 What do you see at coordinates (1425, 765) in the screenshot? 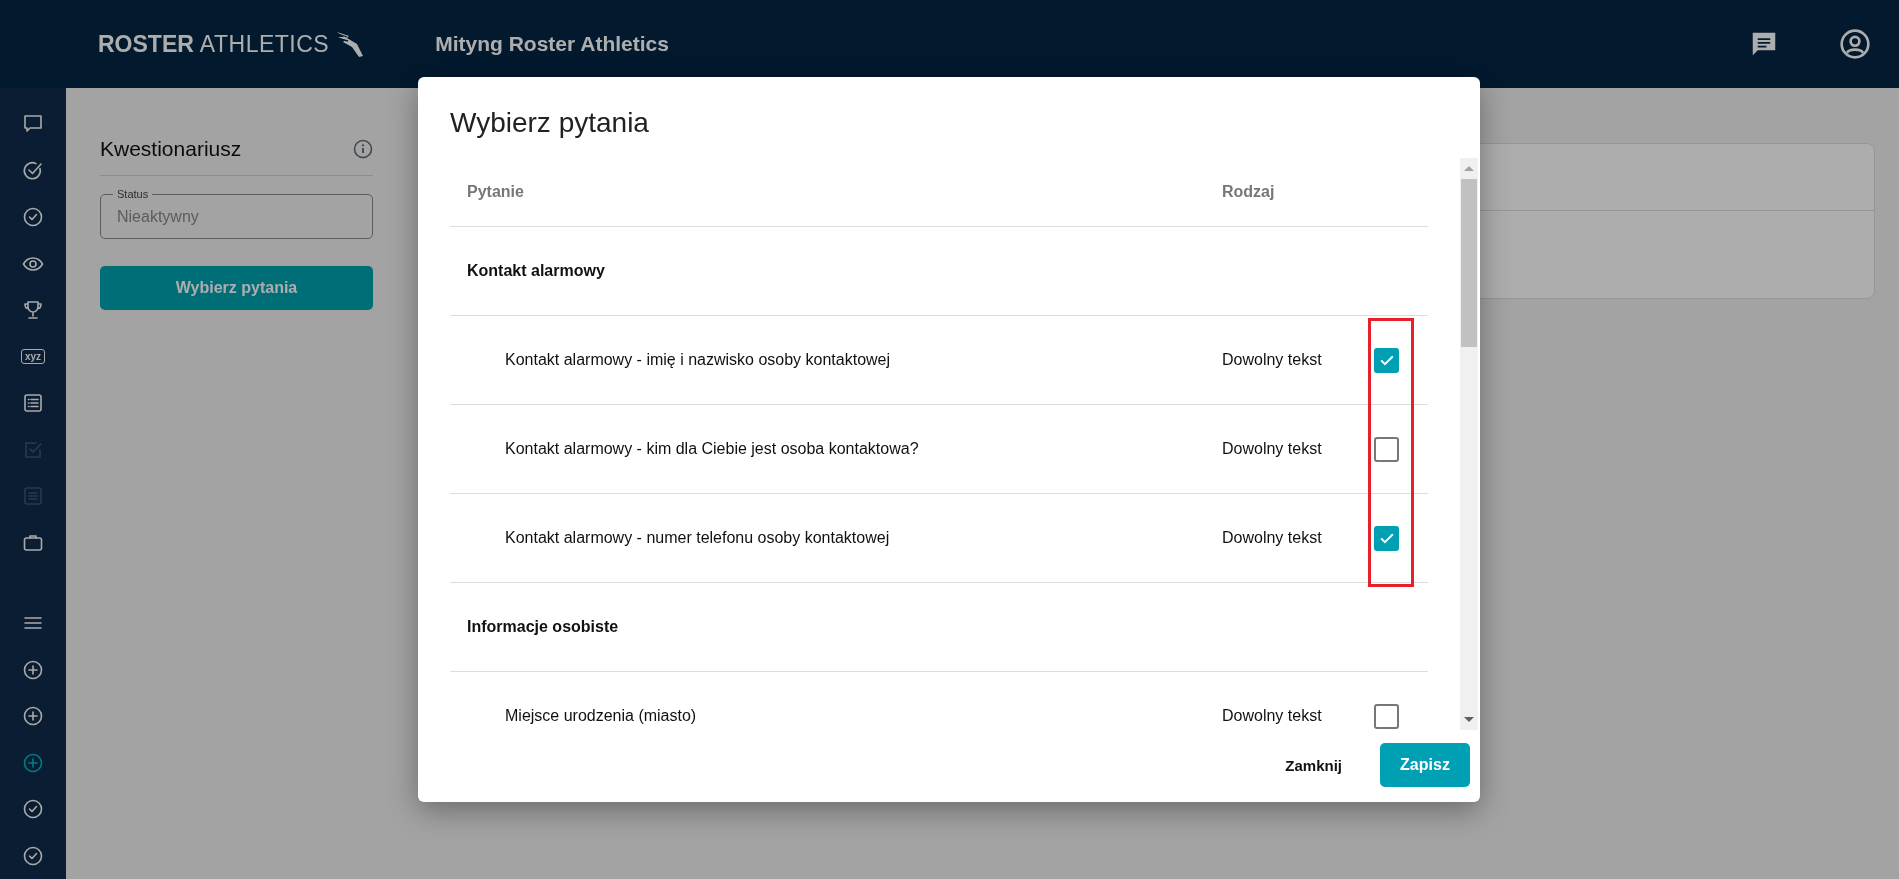
I see `save-button: Zapisz` at bounding box center [1425, 765].